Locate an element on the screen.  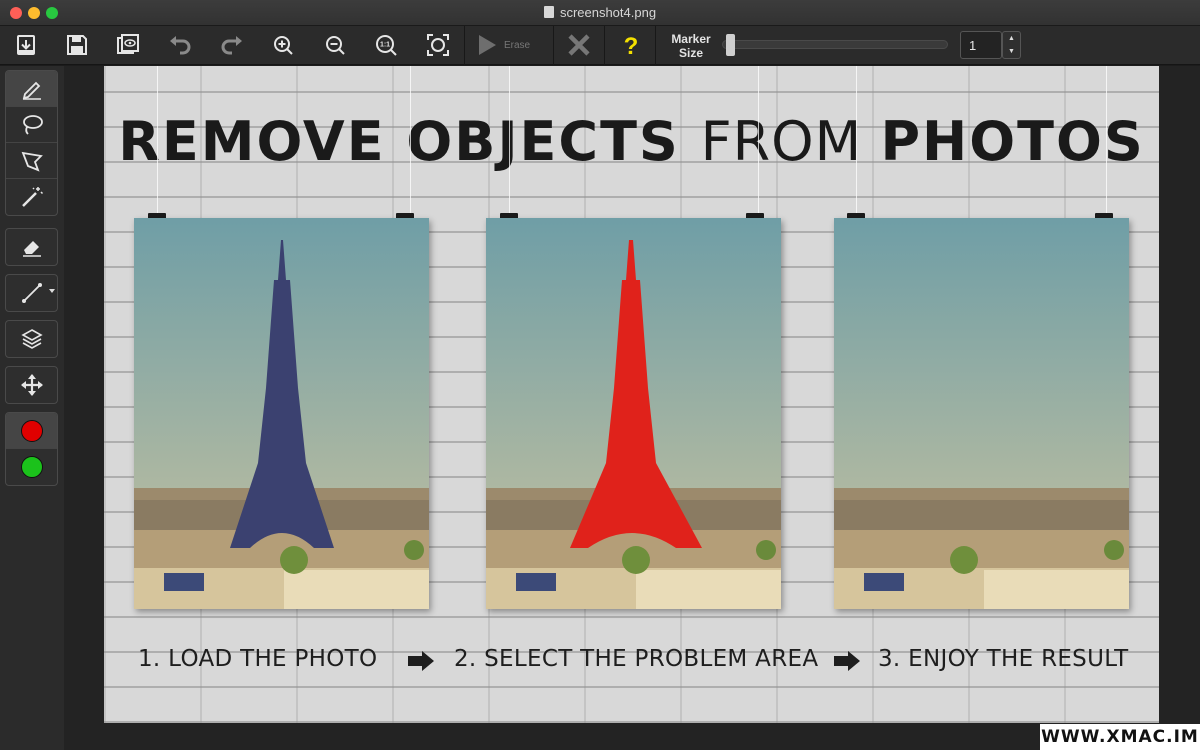
tool-palette is located at coordinates (32, 408).